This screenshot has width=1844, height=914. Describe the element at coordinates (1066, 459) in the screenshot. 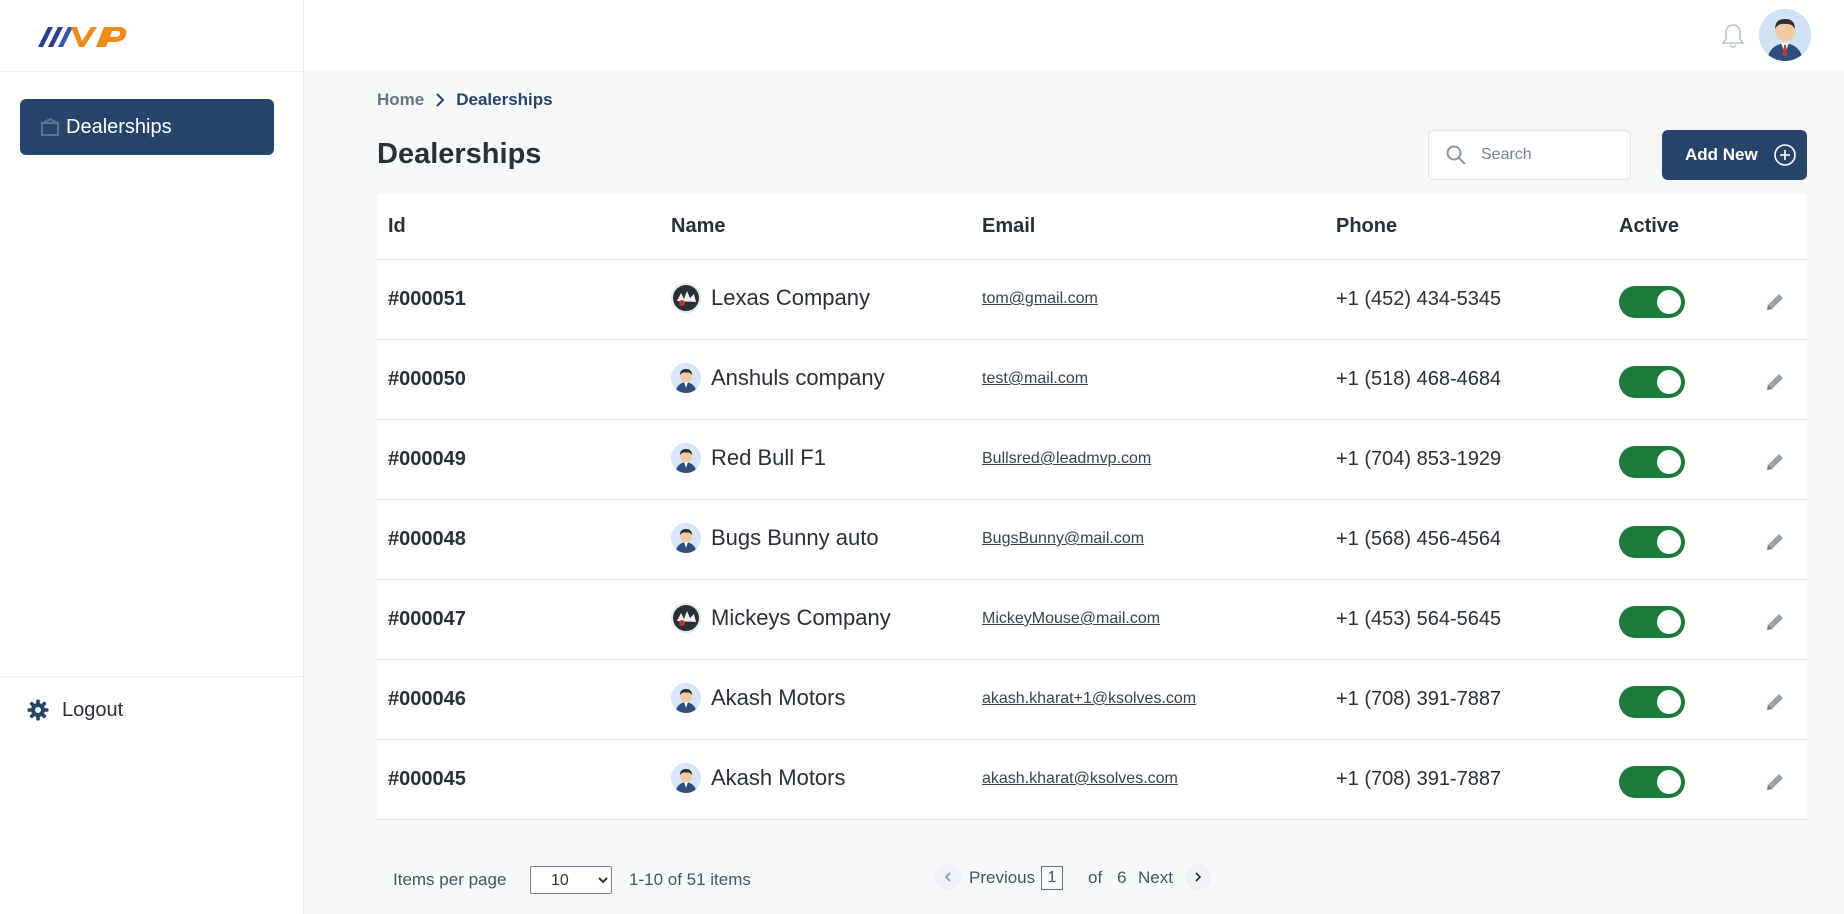

I see `dealership-email-link: Bullsred@leadmvp.com` at that location.